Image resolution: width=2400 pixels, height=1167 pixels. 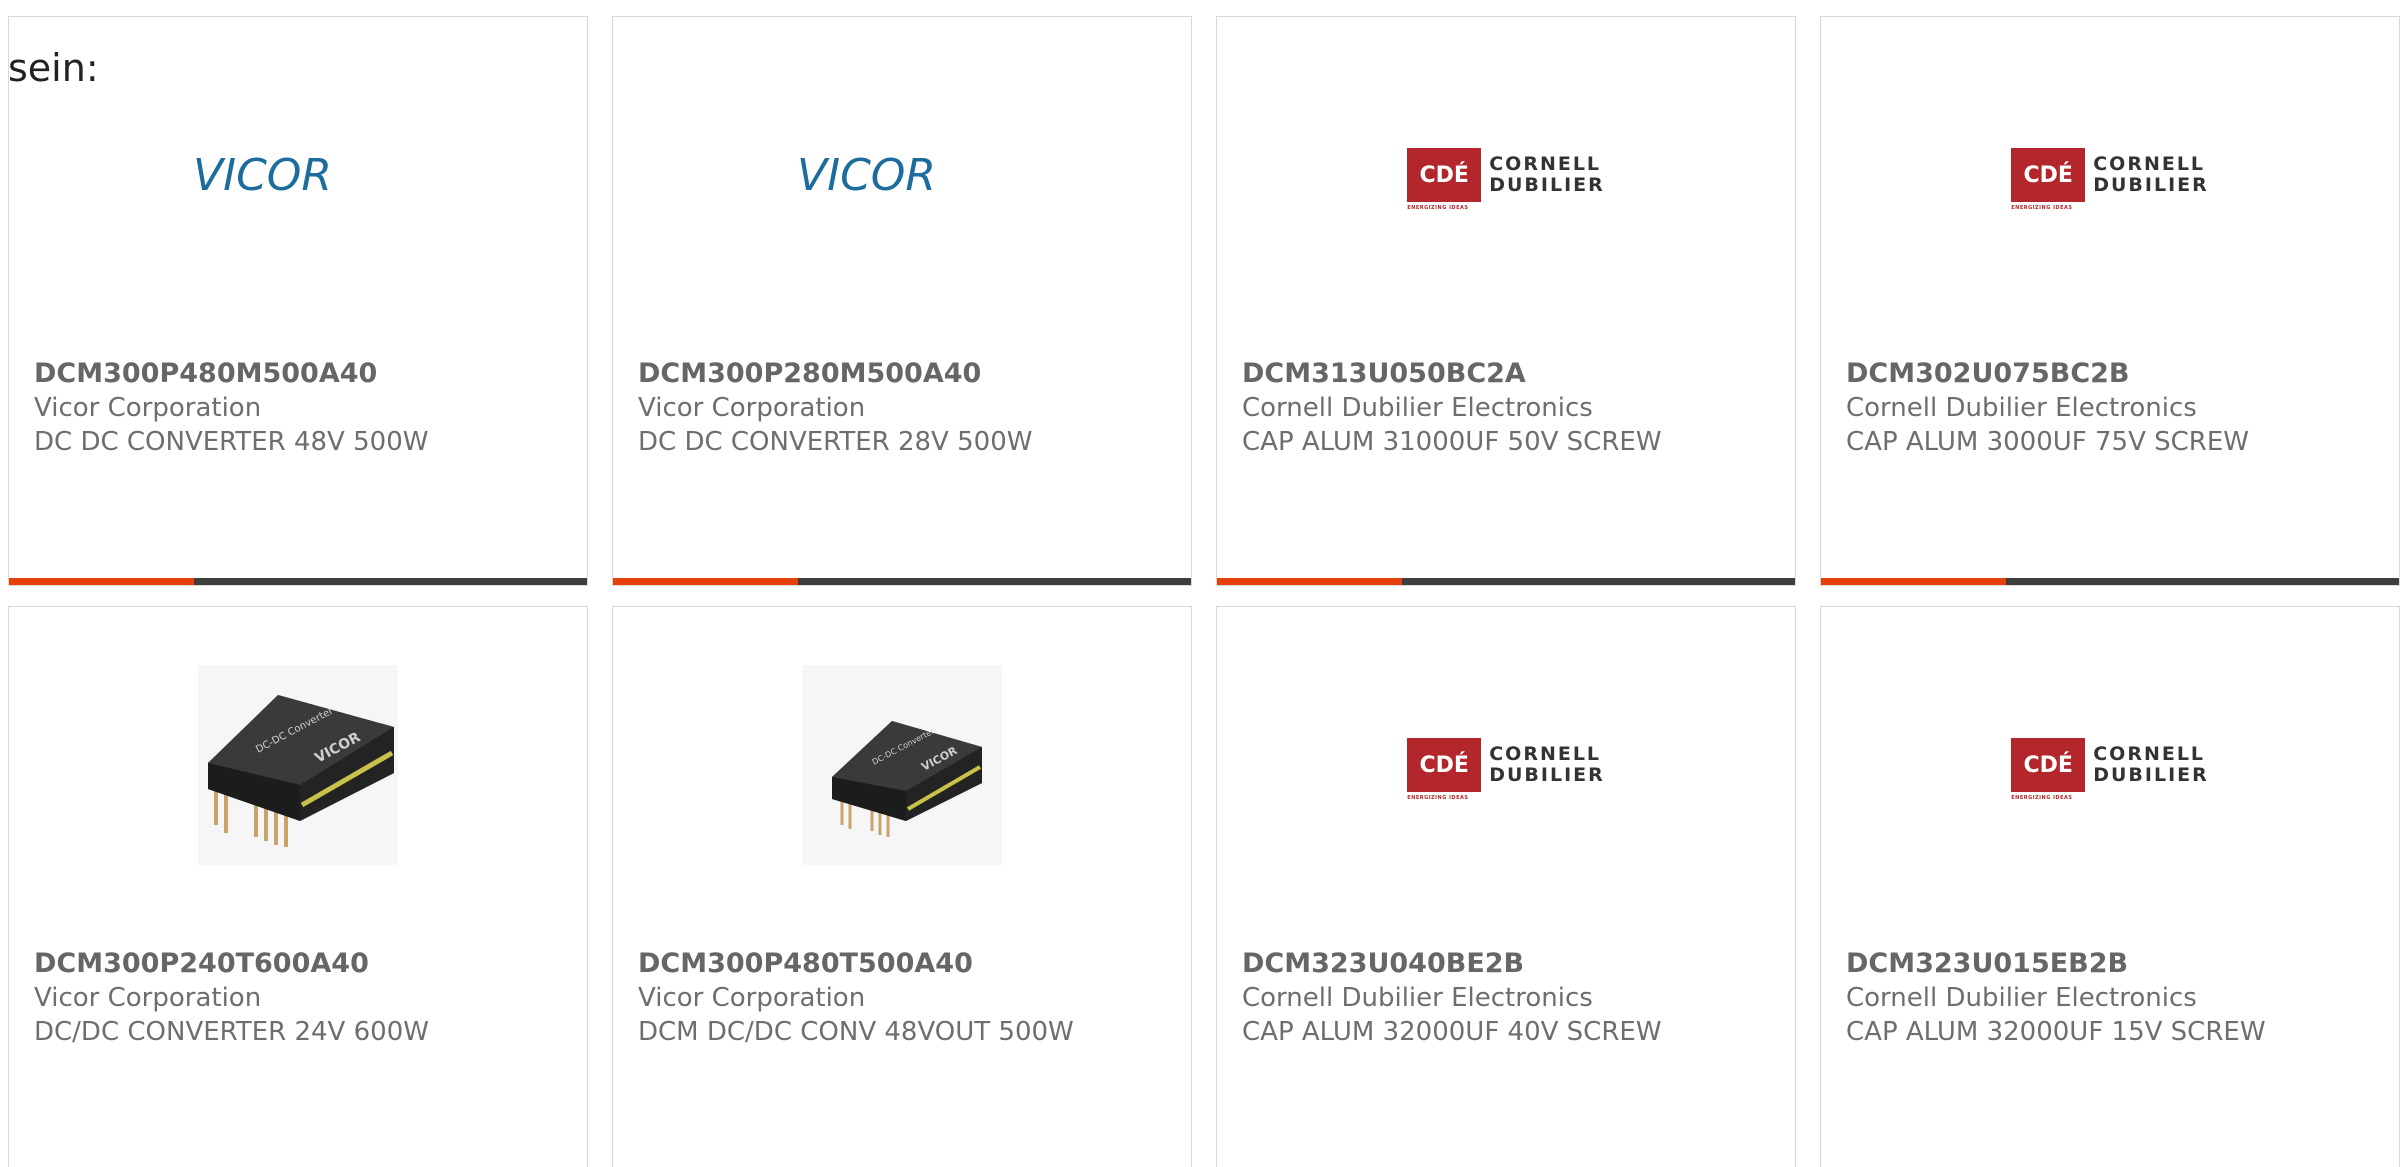 What do you see at coordinates (1452, 1032) in the screenshot?
I see `description: CAP ALUM 32000UF 40V SCREW` at bounding box center [1452, 1032].